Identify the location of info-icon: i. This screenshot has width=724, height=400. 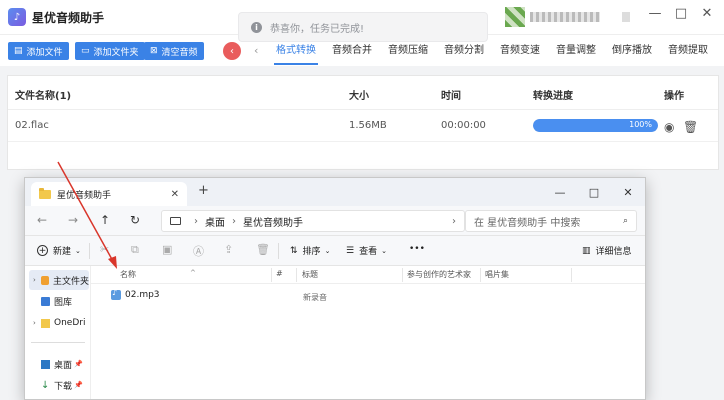
(256, 27).